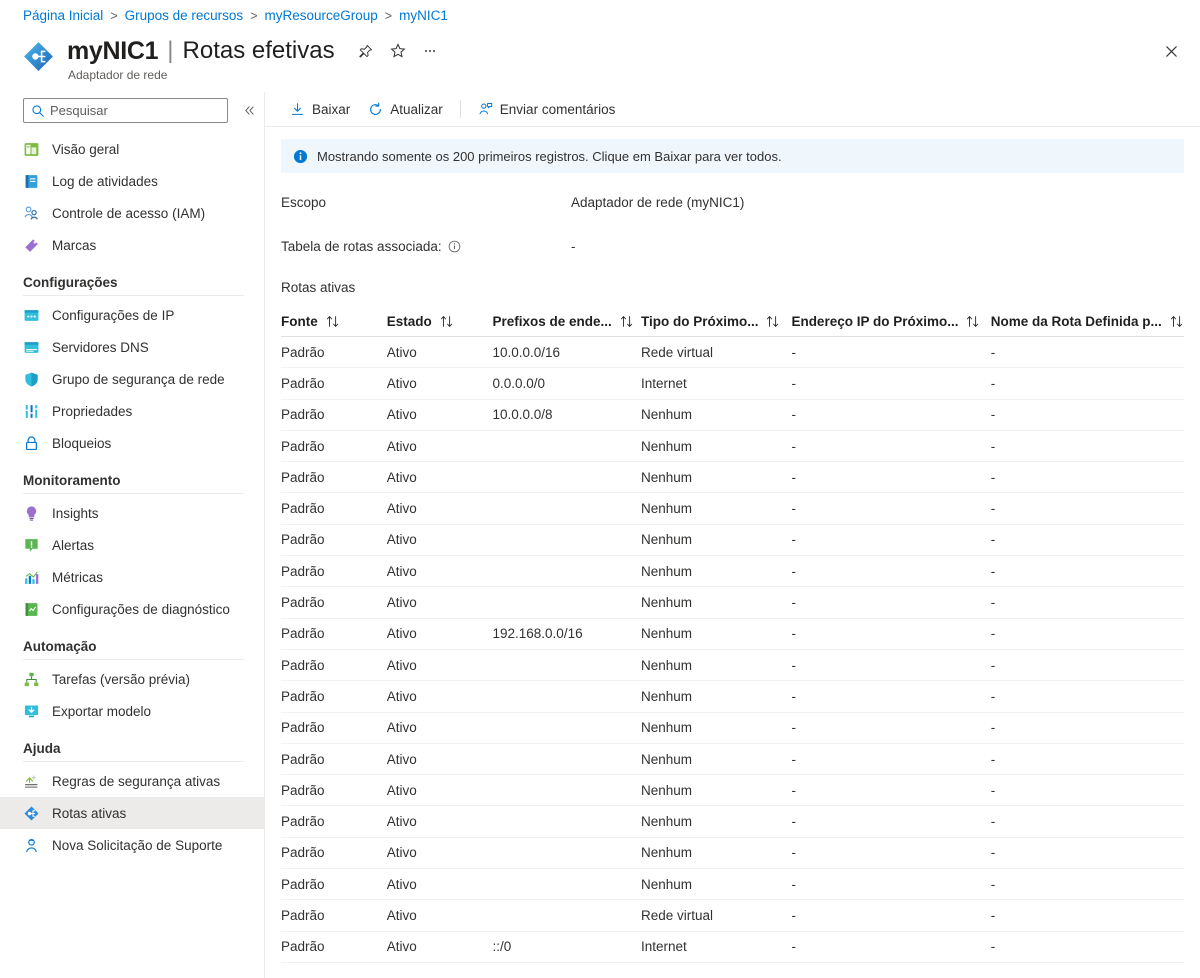 This screenshot has width=1200, height=978. I want to click on sidebar-item-insights: Insights, so click(132, 513).